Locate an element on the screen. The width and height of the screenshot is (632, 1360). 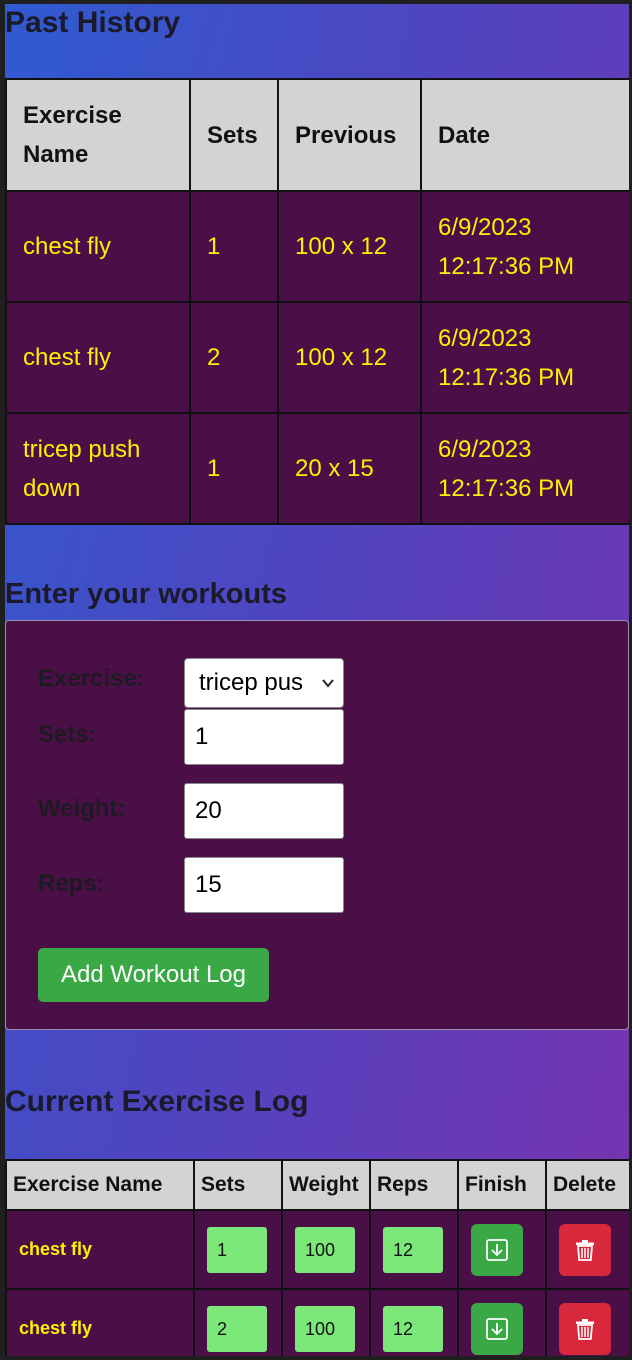
sets-input: 1 is located at coordinates (264, 737).